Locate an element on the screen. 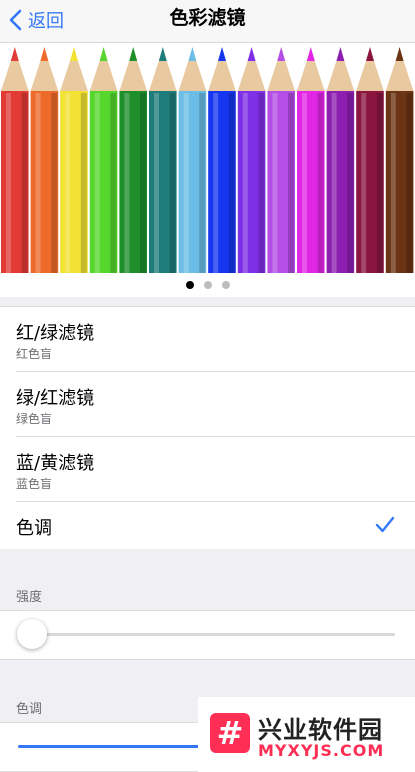  checkmark-icon is located at coordinates (385, 524).